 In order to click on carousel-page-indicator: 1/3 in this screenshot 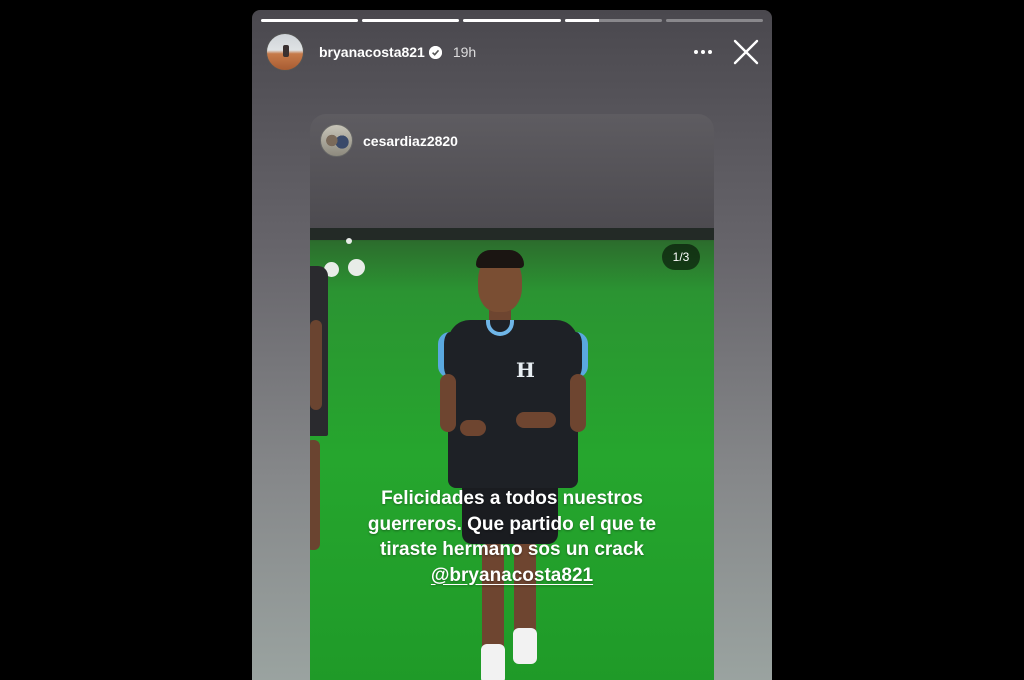, I will do `click(681, 257)`.